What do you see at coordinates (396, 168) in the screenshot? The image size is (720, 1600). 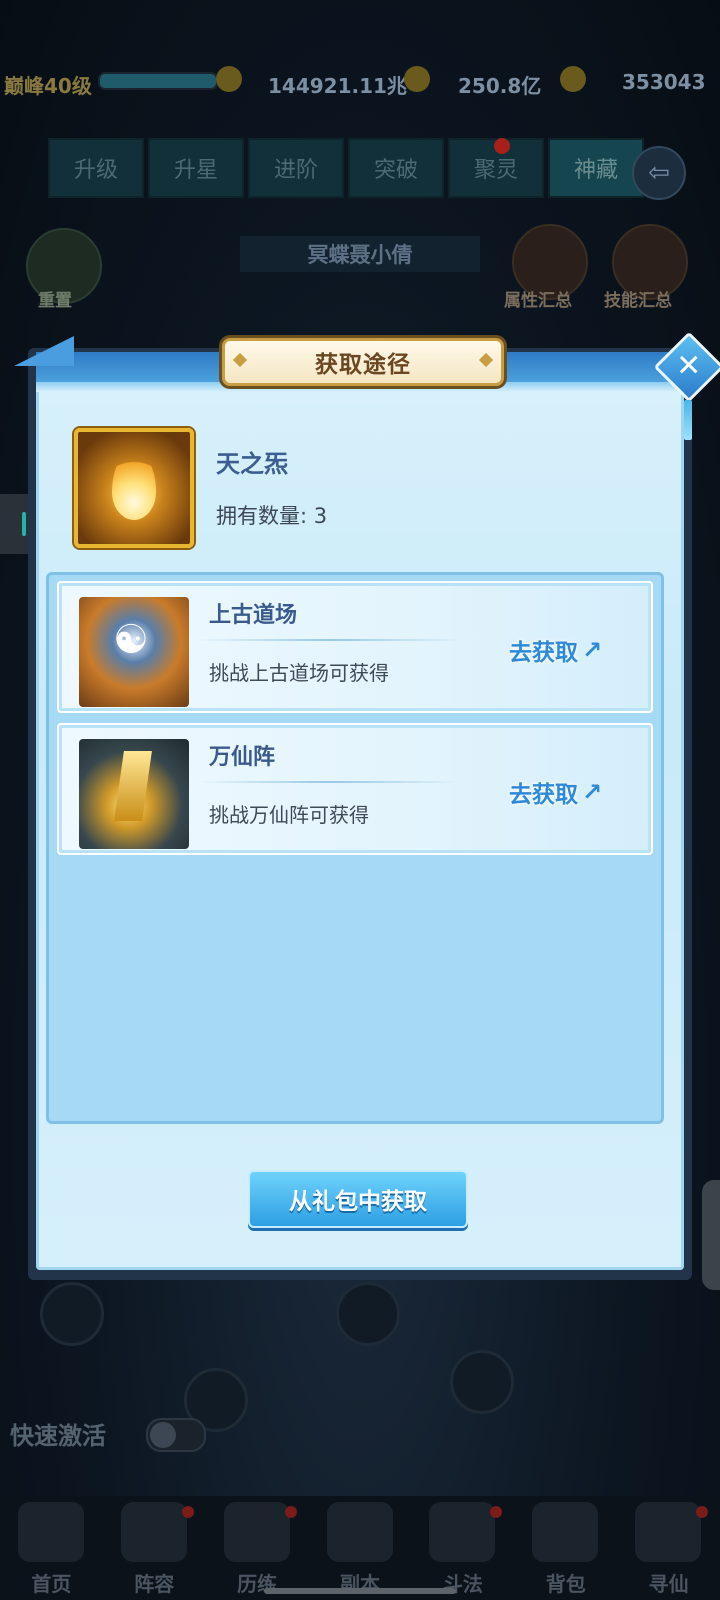 I see `tab-breakthrough: 突破` at bounding box center [396, 168].